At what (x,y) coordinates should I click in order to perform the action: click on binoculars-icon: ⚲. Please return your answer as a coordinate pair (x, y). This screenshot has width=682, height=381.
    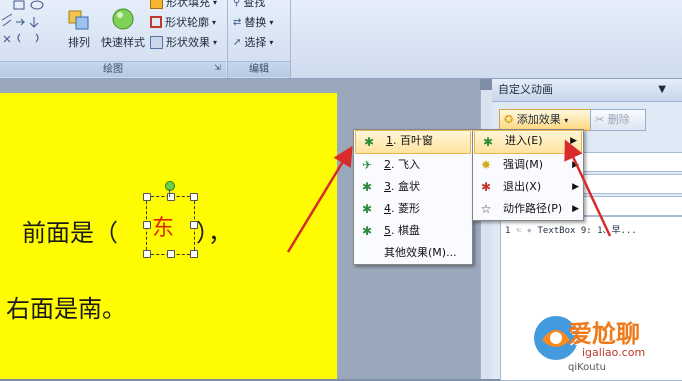
    Looking at the image, I should click on (237, 4).